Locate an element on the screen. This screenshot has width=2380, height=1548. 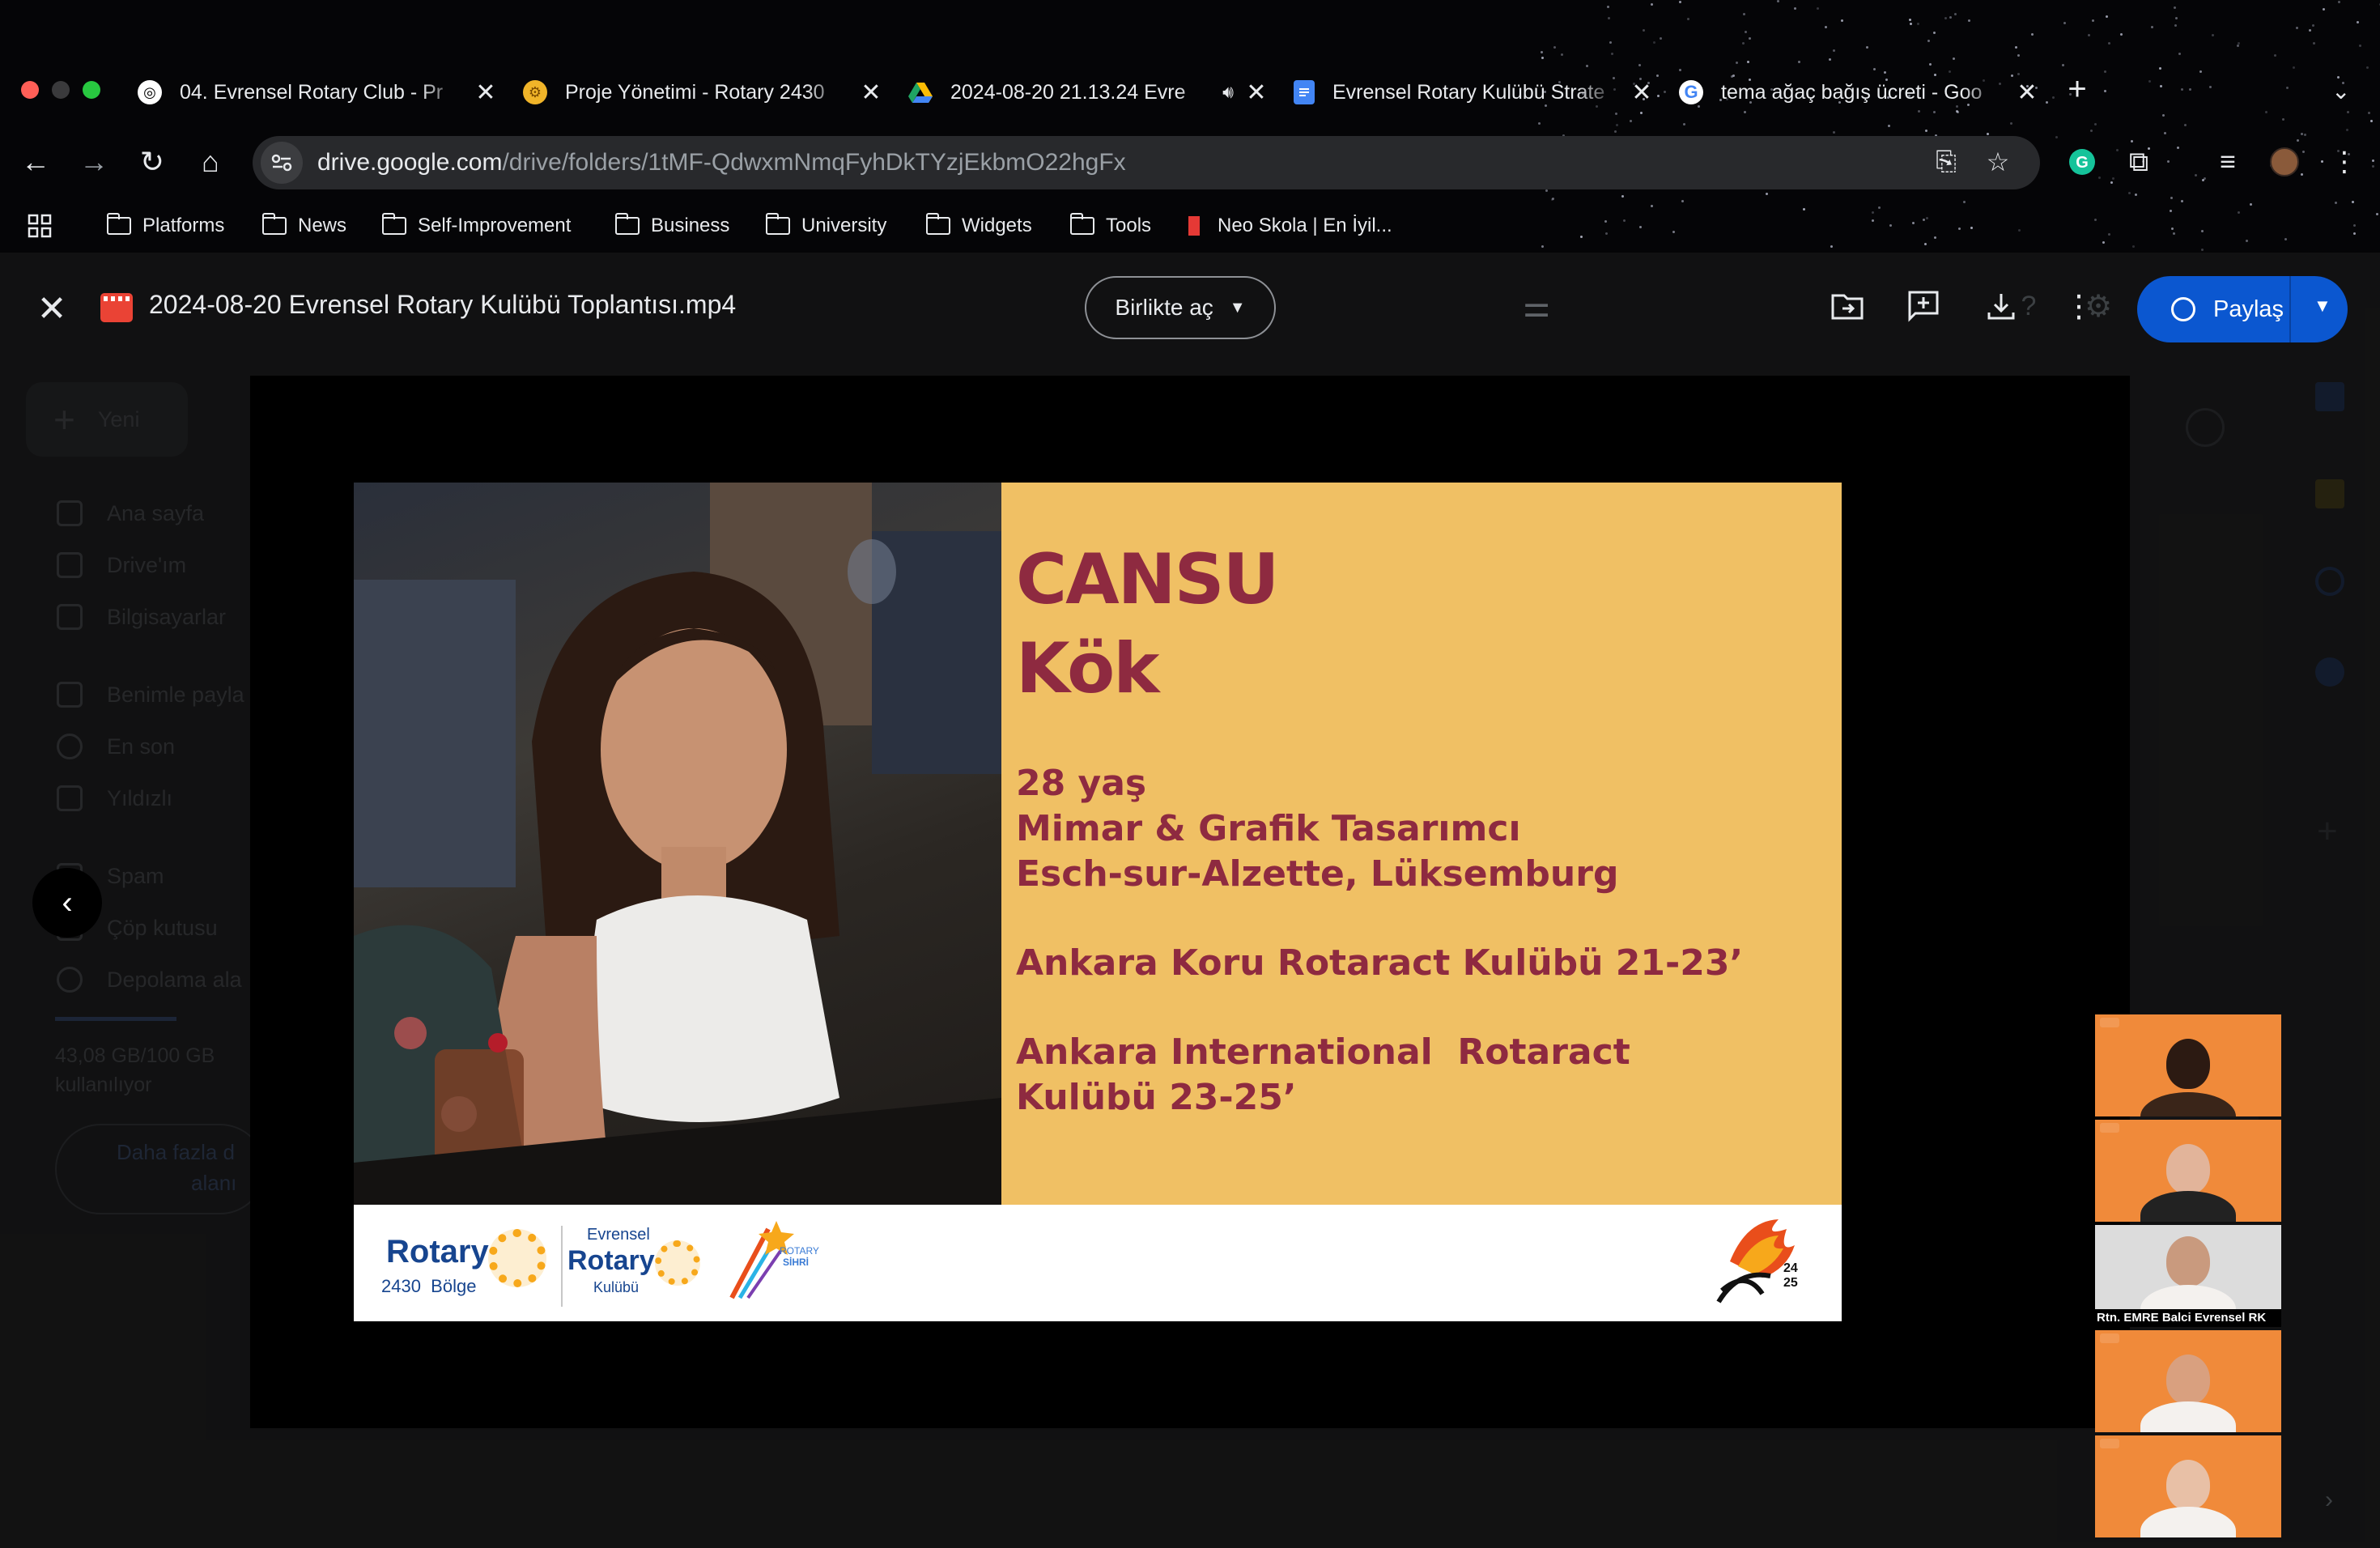
new-tab-icon: + is located at coordinates (2077, 89).